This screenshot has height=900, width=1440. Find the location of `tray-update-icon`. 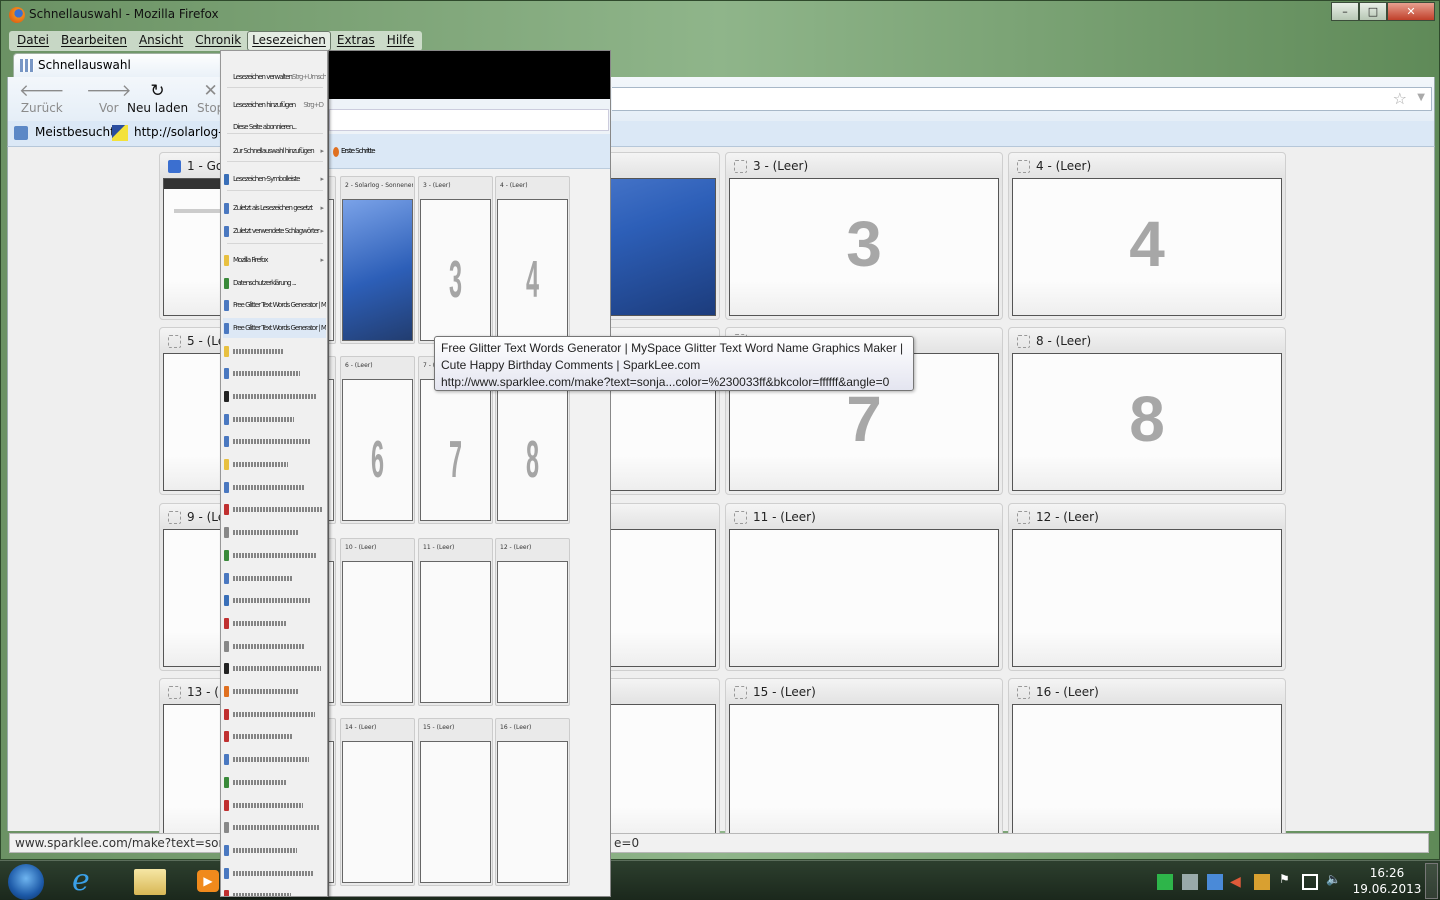

tray-update-icon is located at coordinates (1215, 882).